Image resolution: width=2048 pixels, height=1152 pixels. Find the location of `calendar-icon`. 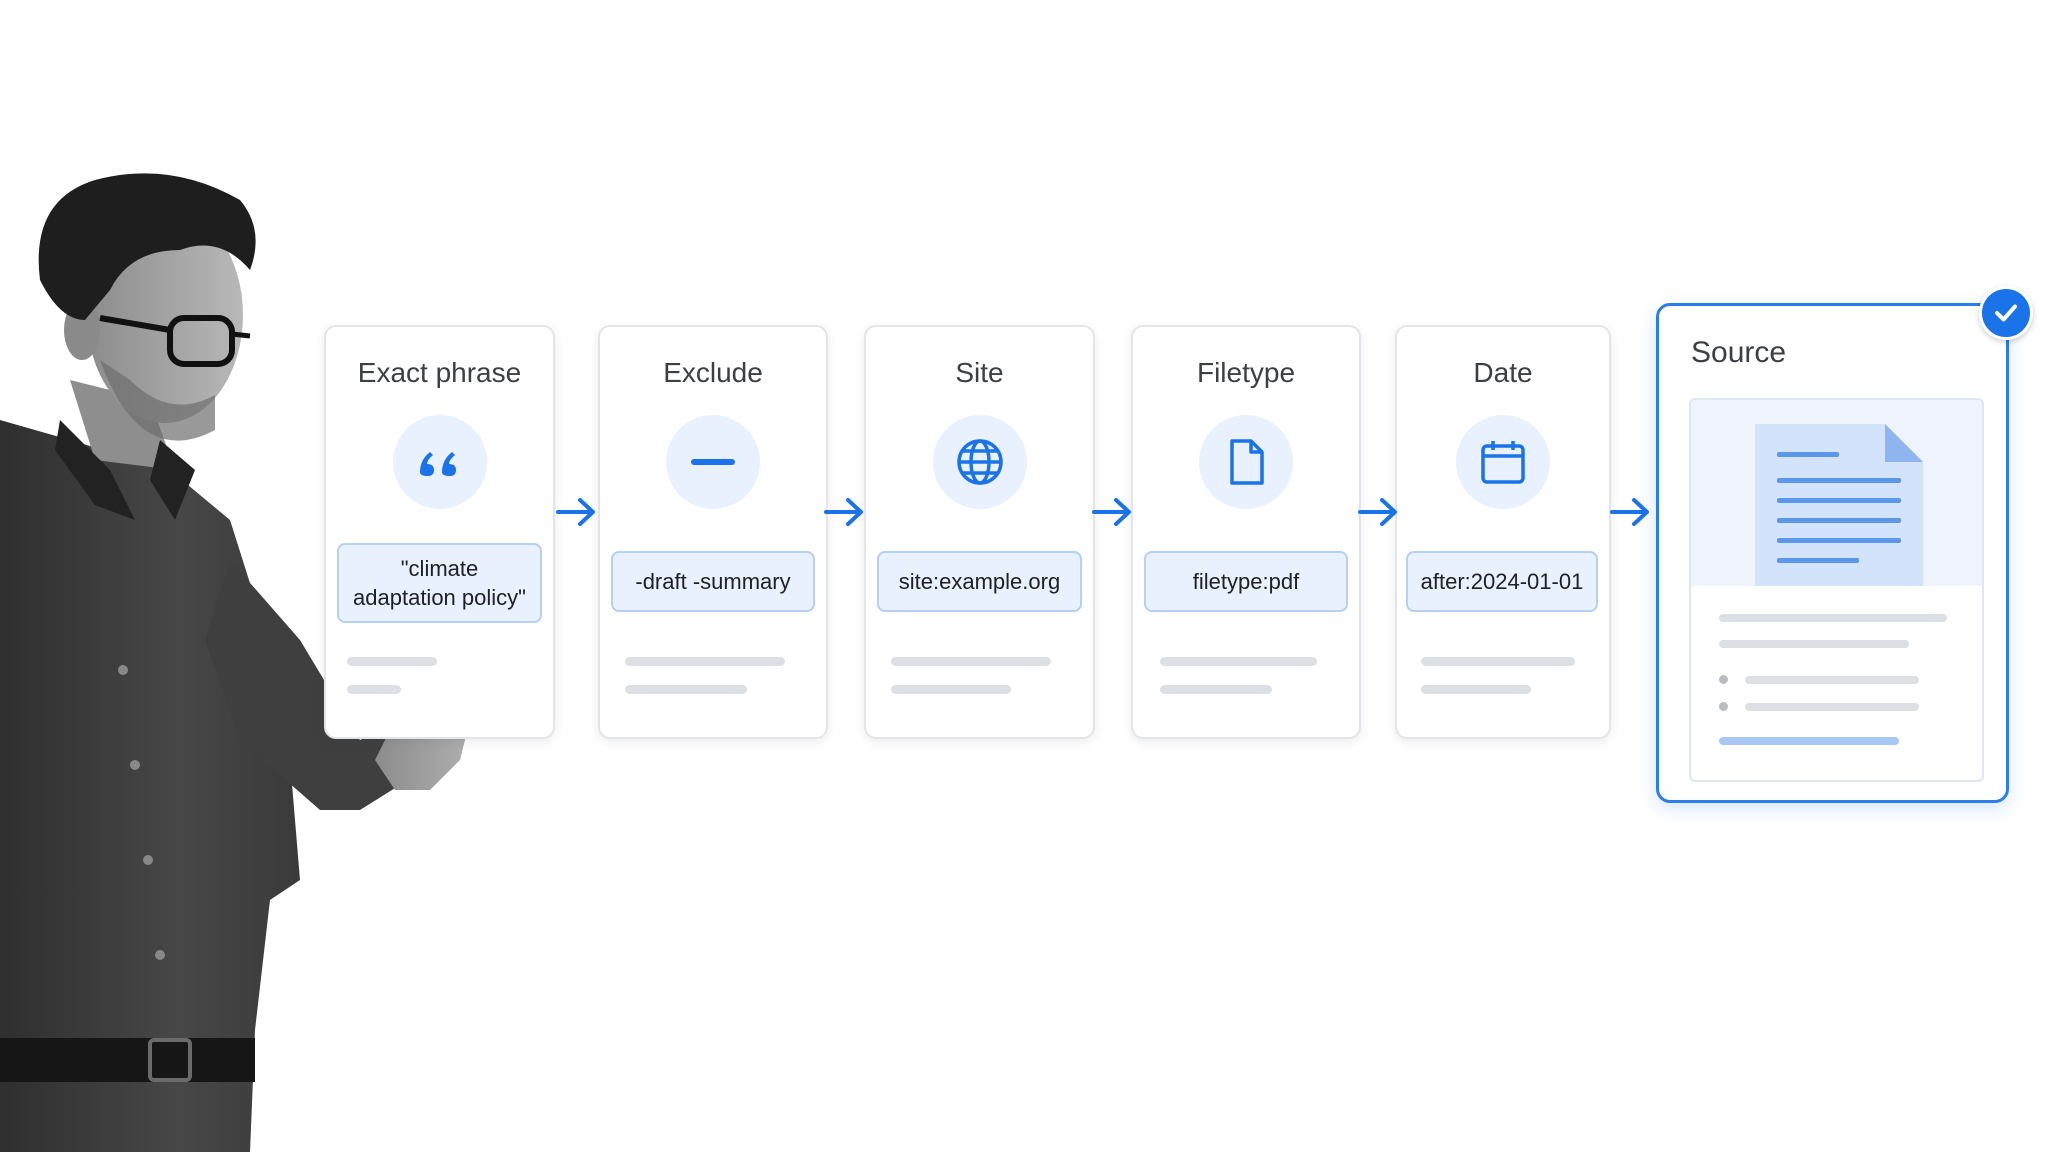

calendar-icon is located at coordinates (1503, 462).